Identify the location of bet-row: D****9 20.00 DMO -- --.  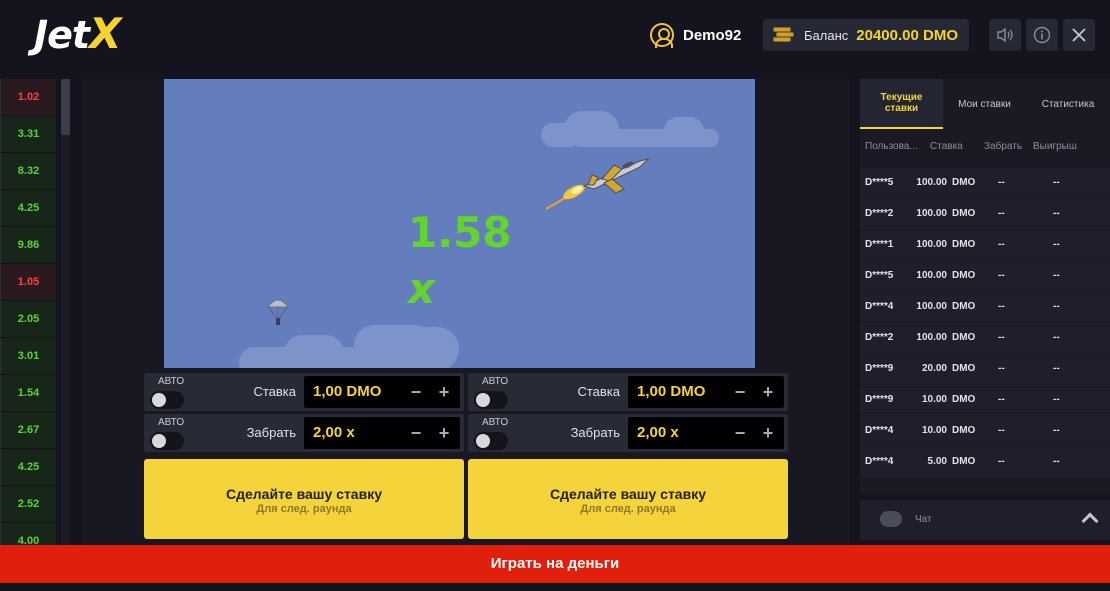
(985, 369).